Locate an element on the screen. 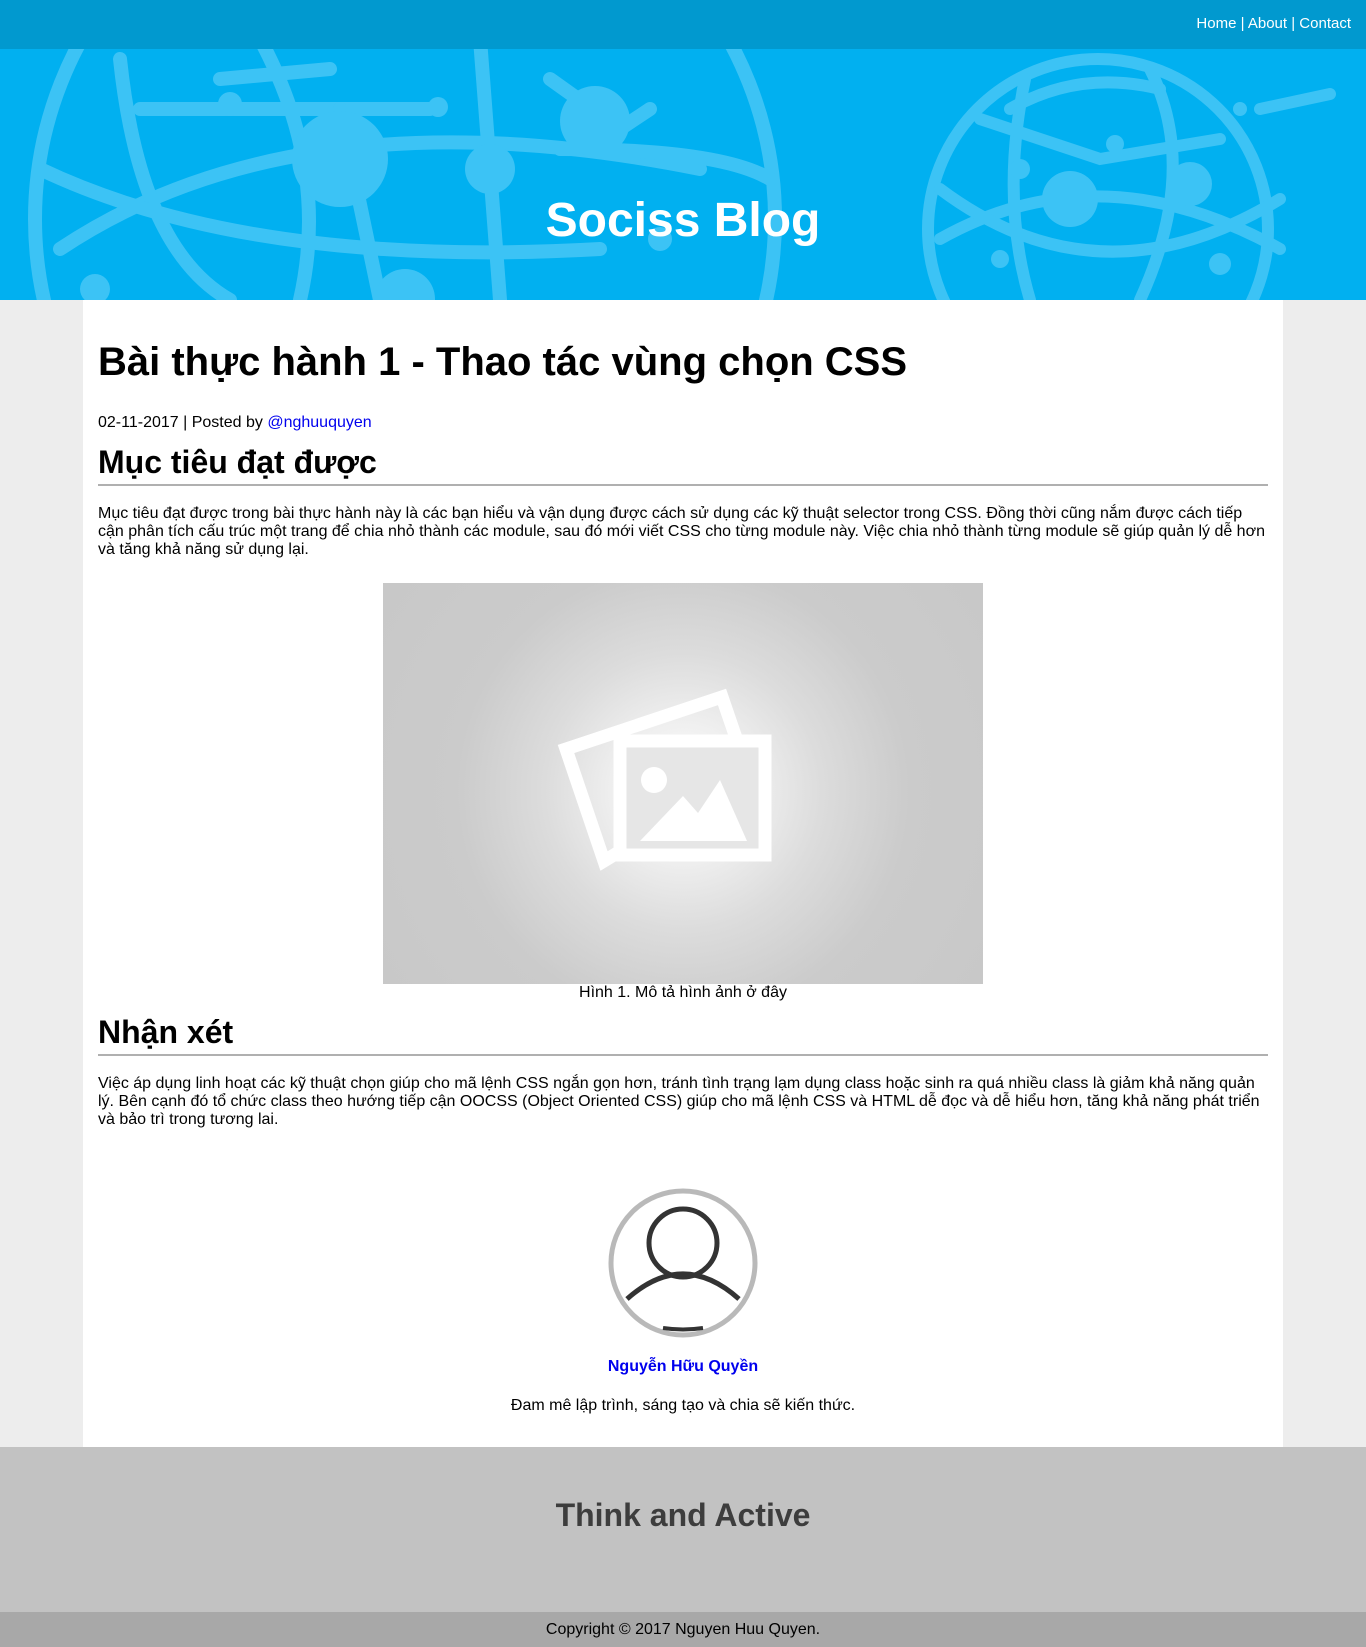 Image resolution: width=1366 pixels, height=1647 pixels. user-avatar-icon is located at coordinates (683, 1263).